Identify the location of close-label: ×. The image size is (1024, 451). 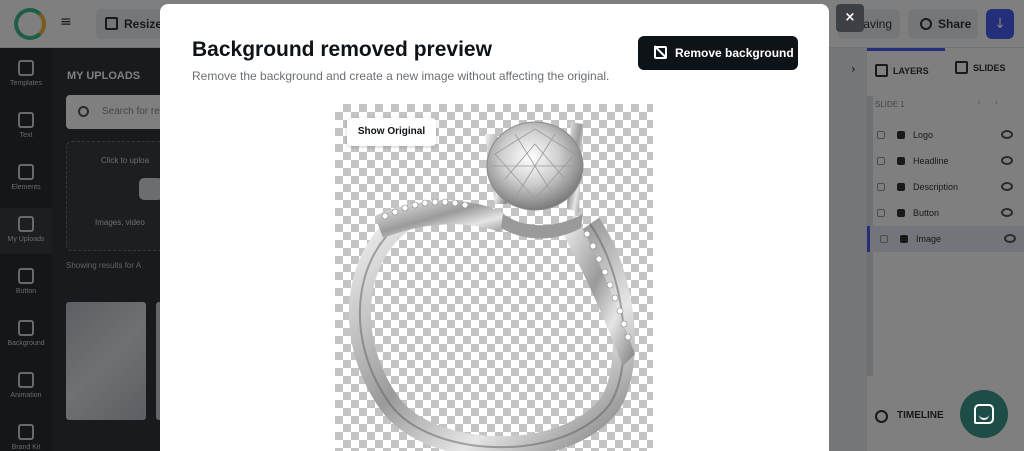
(850, 17).